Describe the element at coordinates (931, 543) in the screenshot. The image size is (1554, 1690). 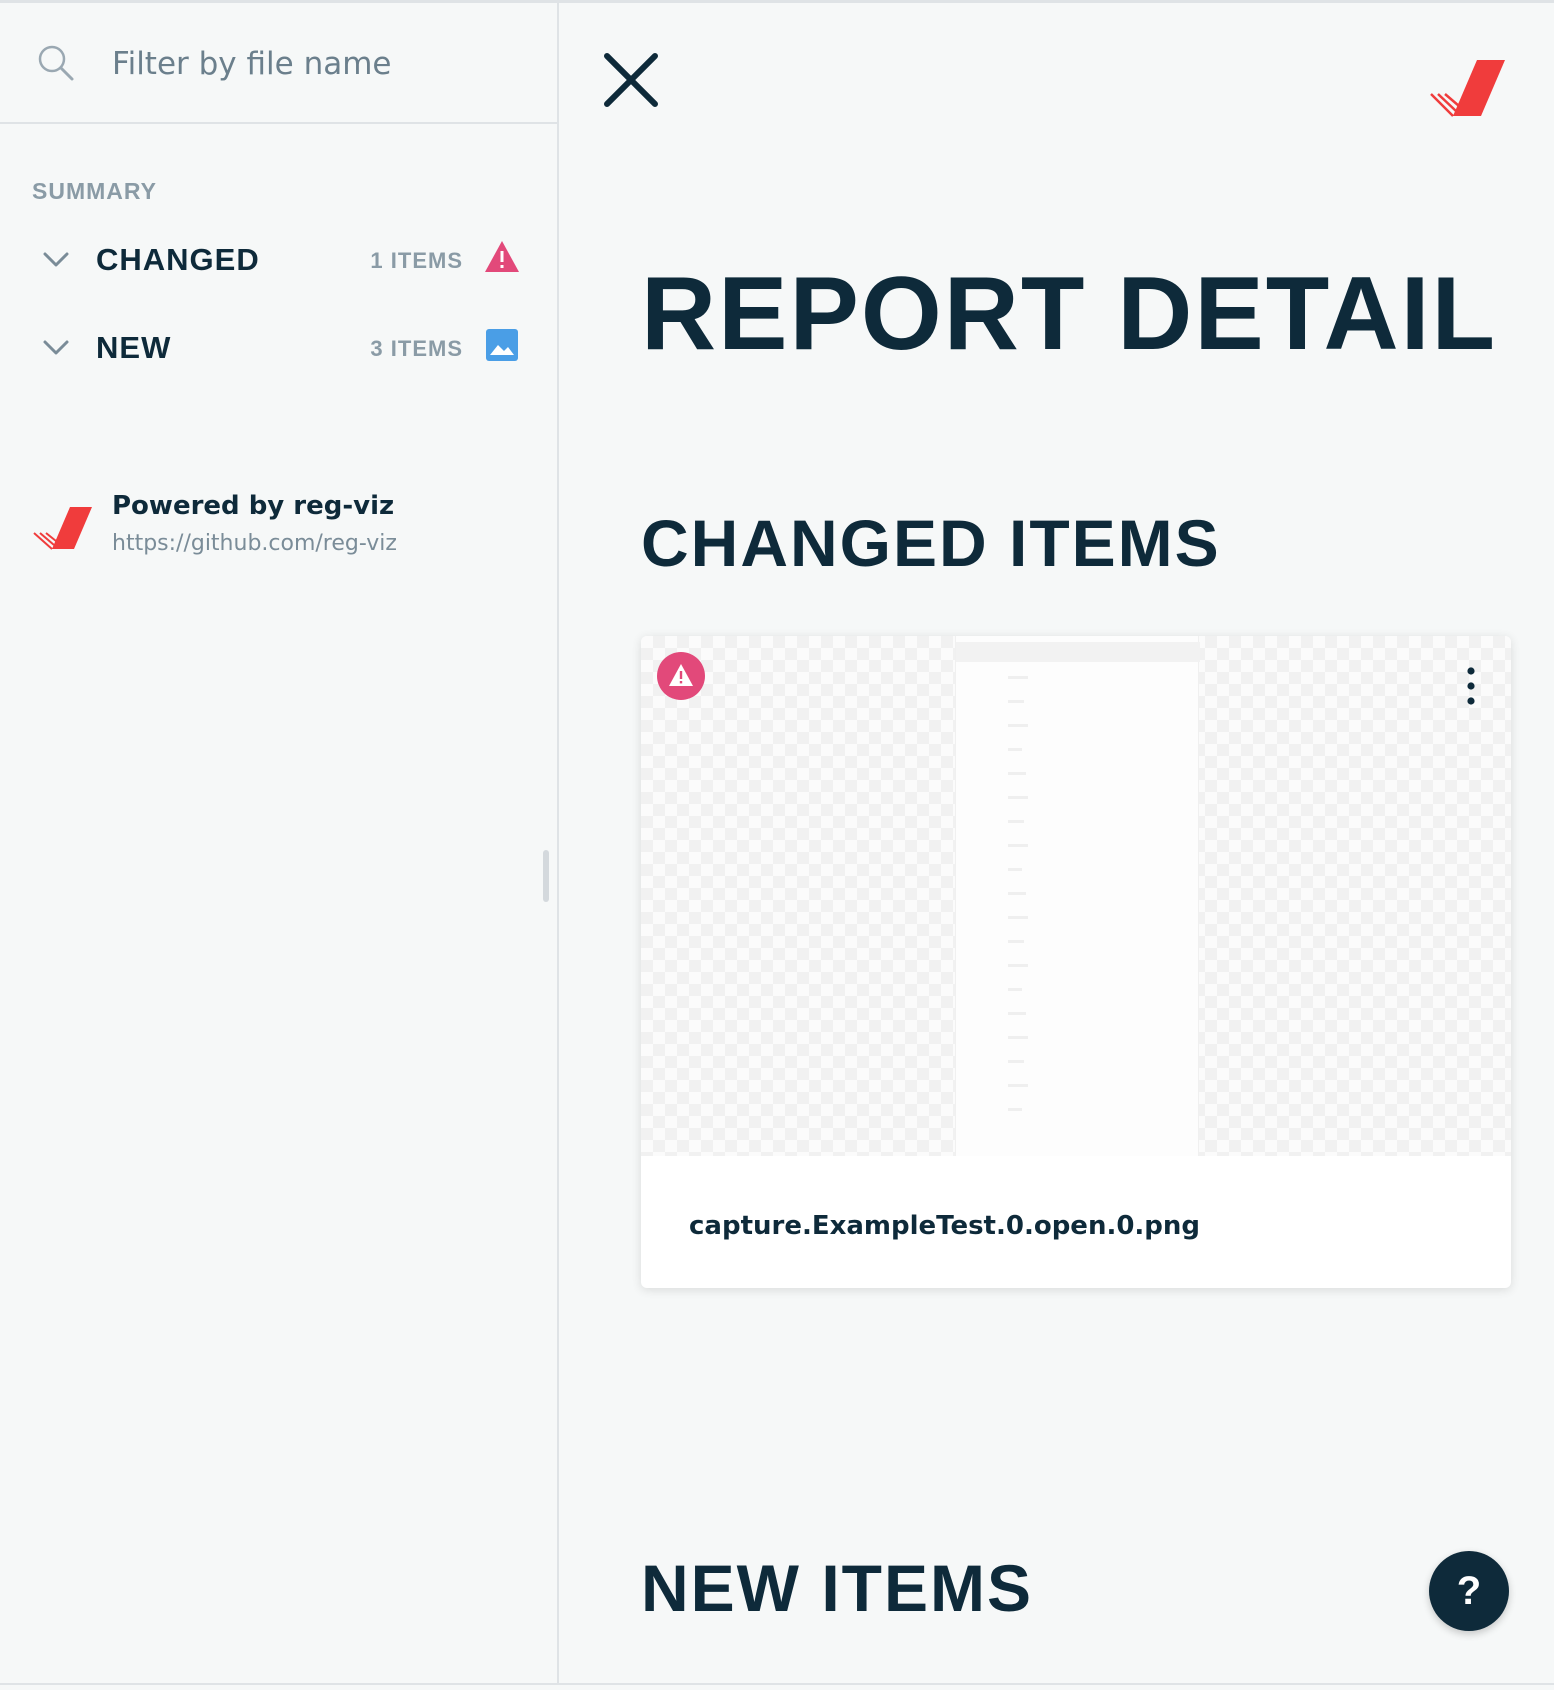
I see `changed-items-title: CHANGED ITEMS` at that location.